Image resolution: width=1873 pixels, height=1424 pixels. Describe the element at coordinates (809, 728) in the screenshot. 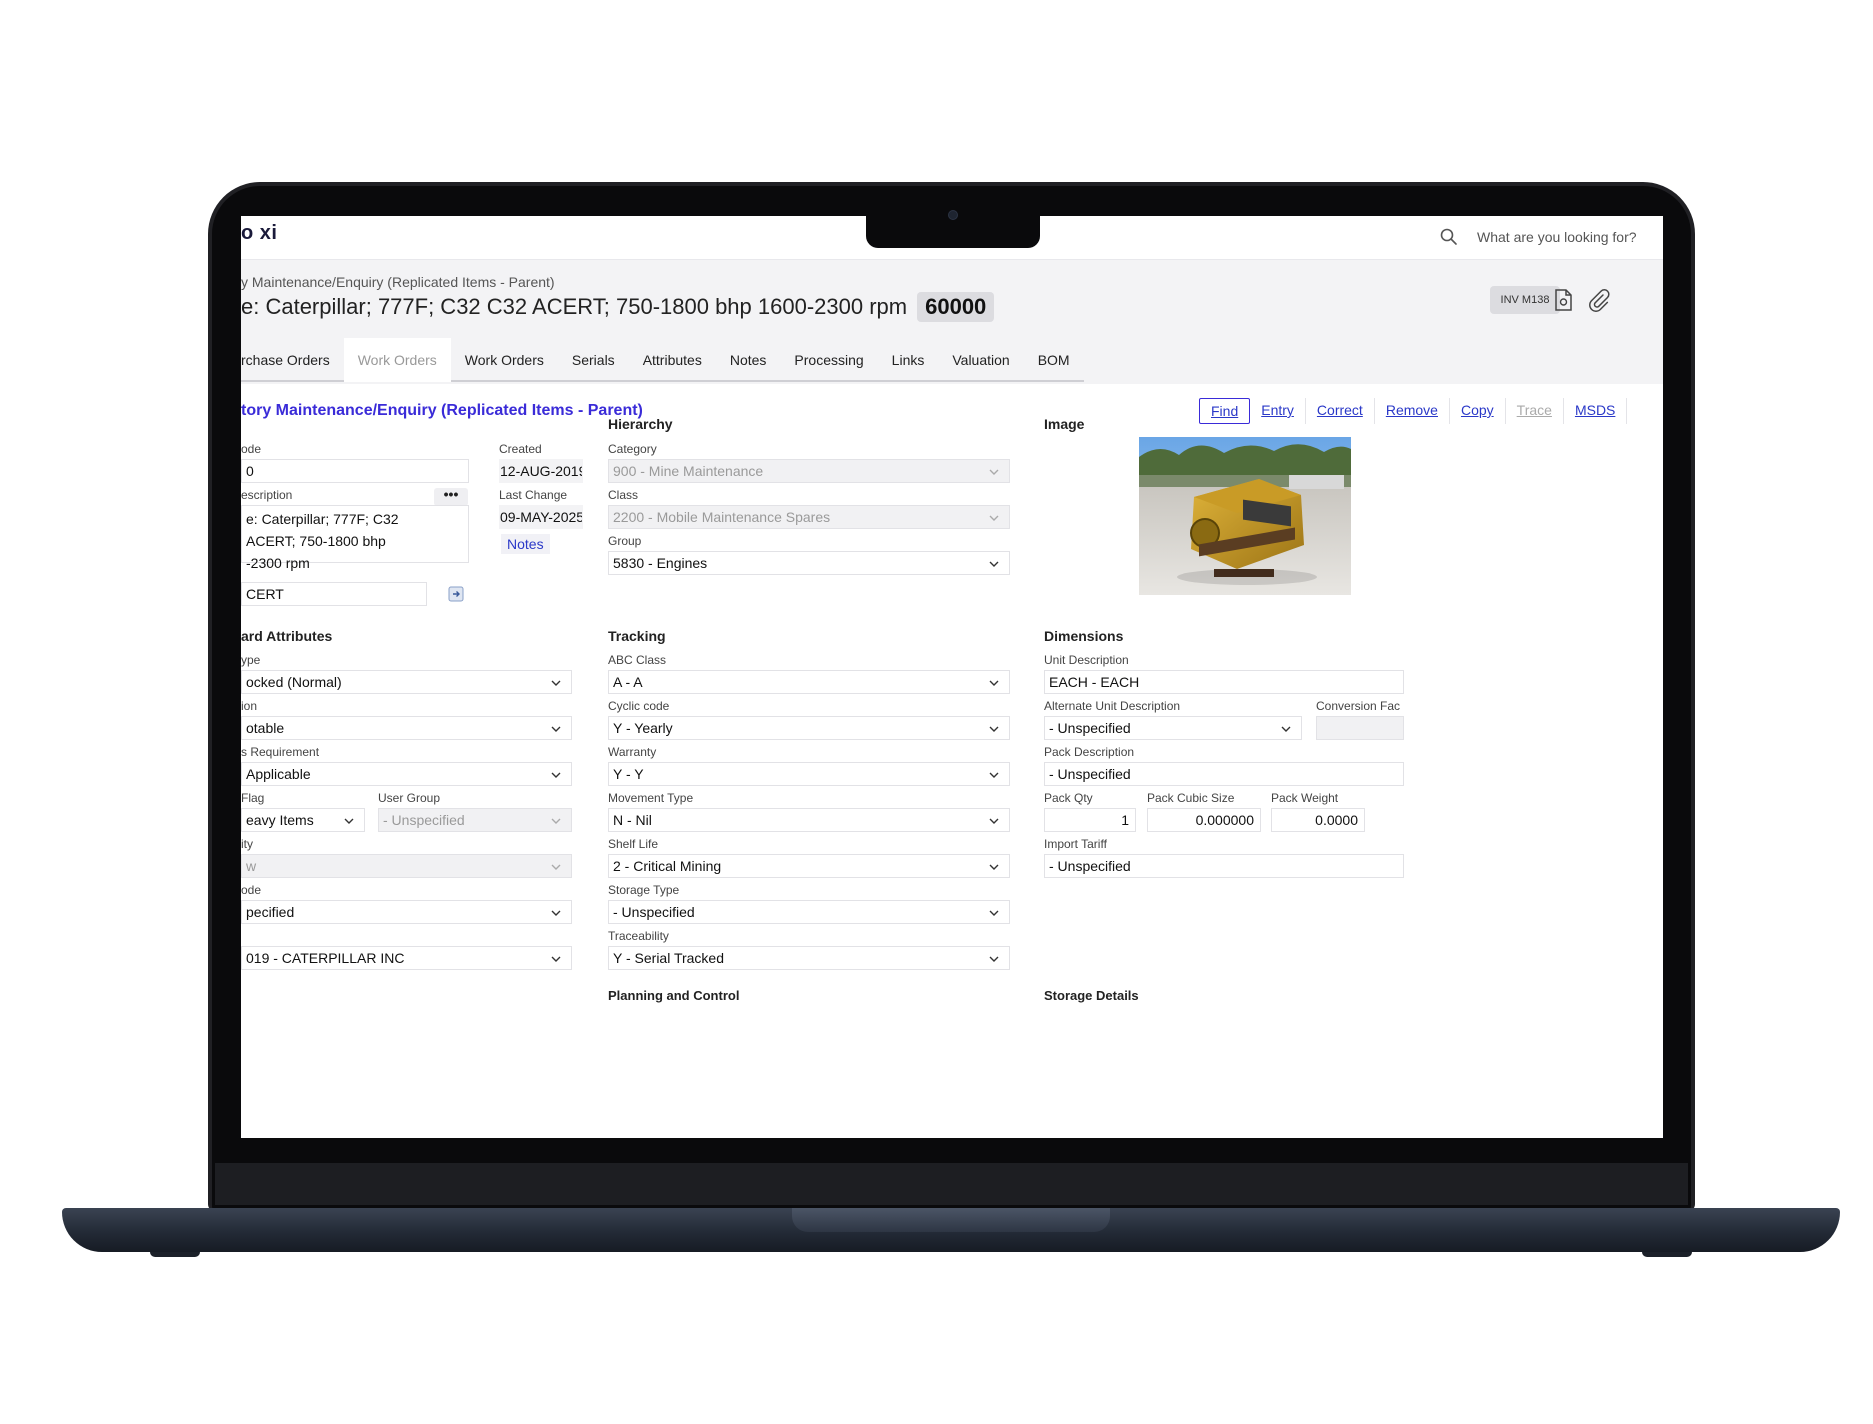

I see `cyclic-code-select: Y - Yearly` at that location.